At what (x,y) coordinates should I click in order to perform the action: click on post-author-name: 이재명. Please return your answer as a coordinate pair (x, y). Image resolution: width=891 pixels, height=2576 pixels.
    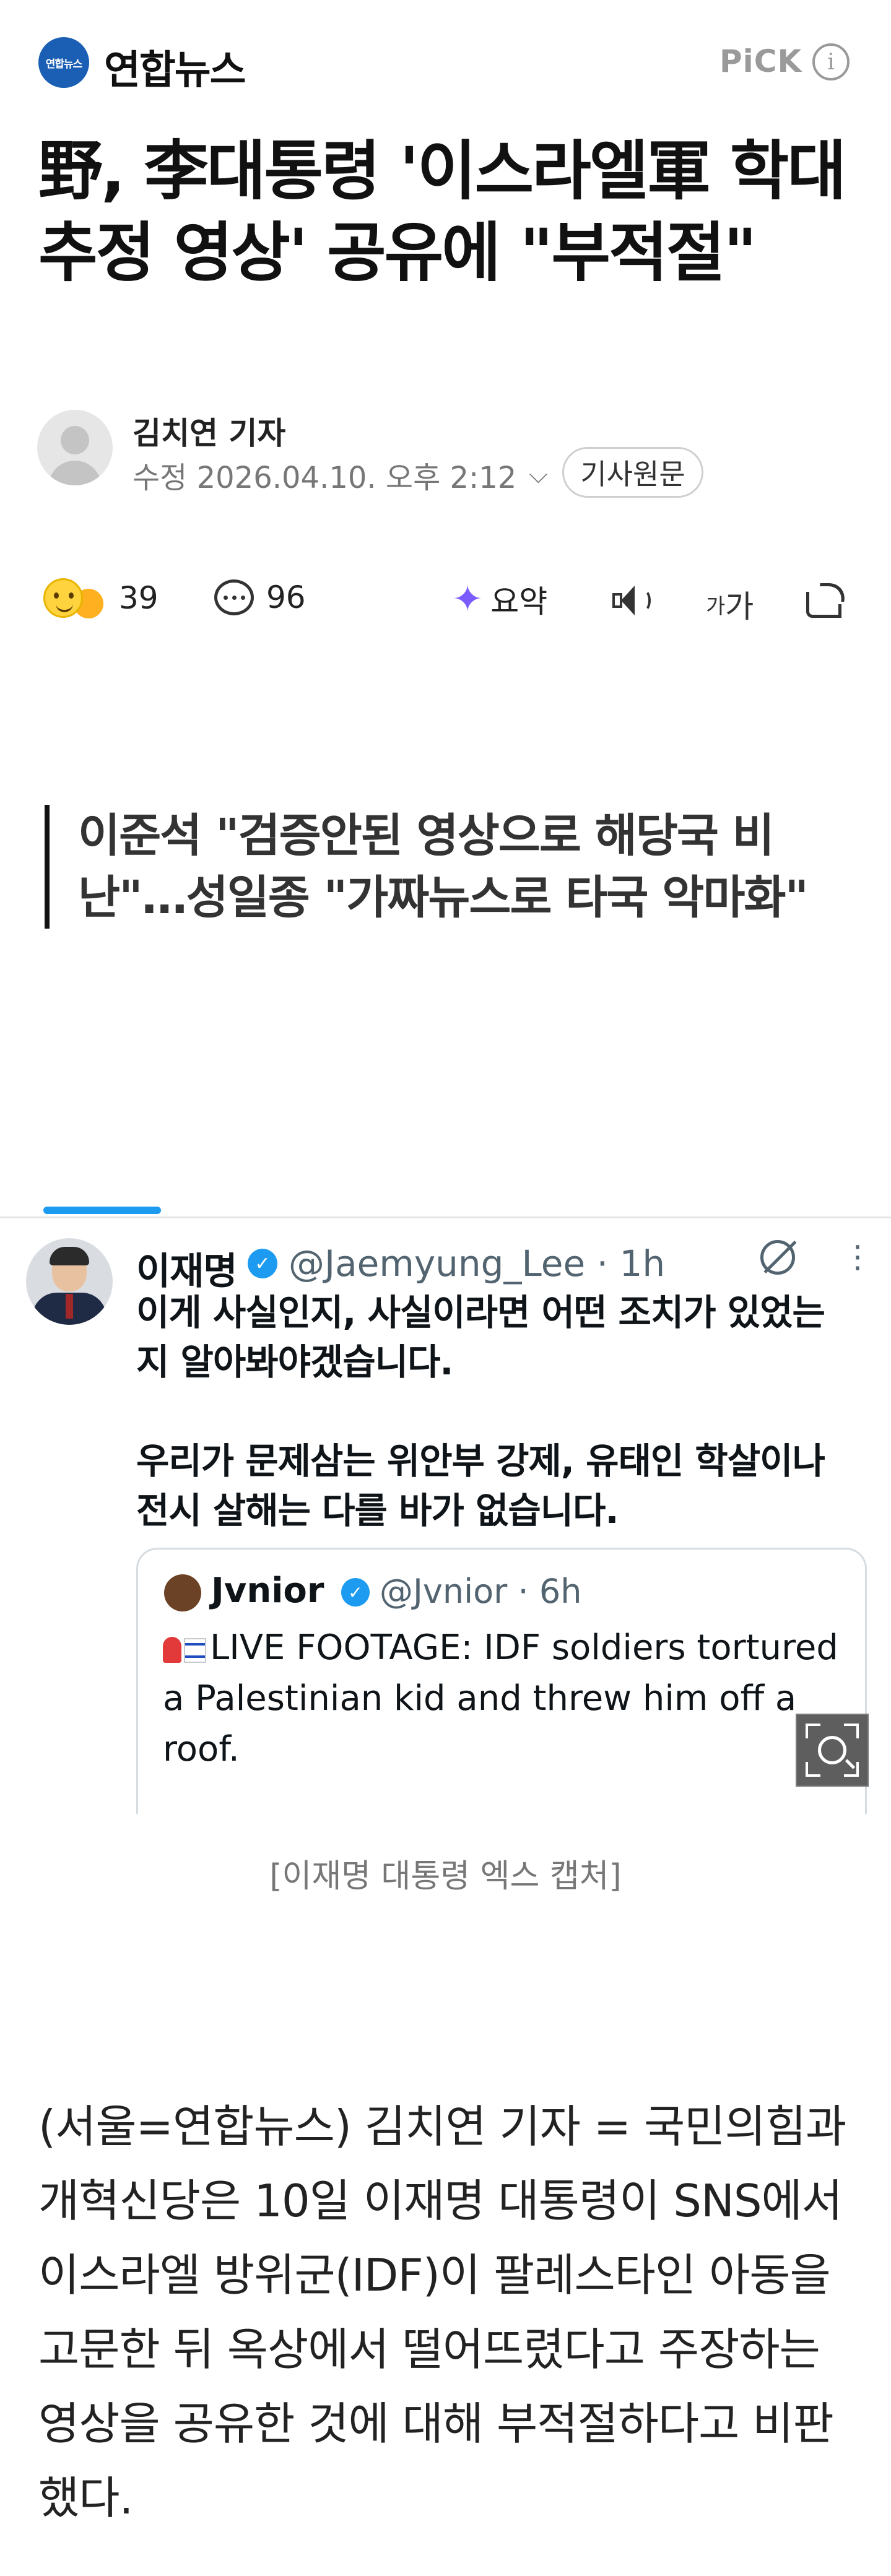
    Looking at the image, I should click on (187, 1271).